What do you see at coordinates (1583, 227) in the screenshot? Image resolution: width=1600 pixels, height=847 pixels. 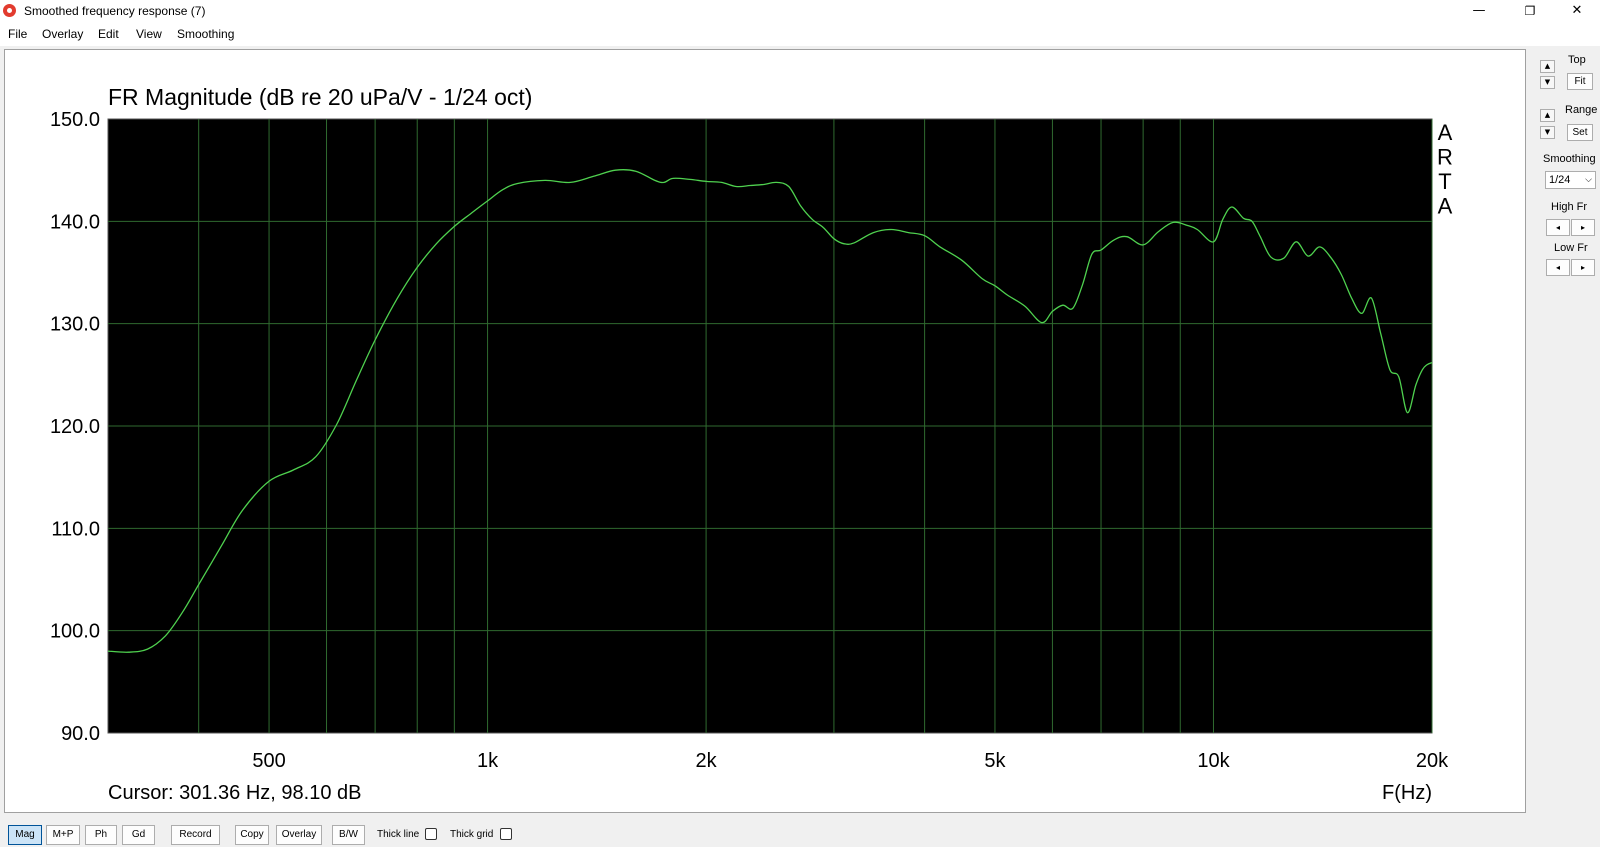 I see `high-fr-right-button: ▸` at bounding box center [1583, 227].